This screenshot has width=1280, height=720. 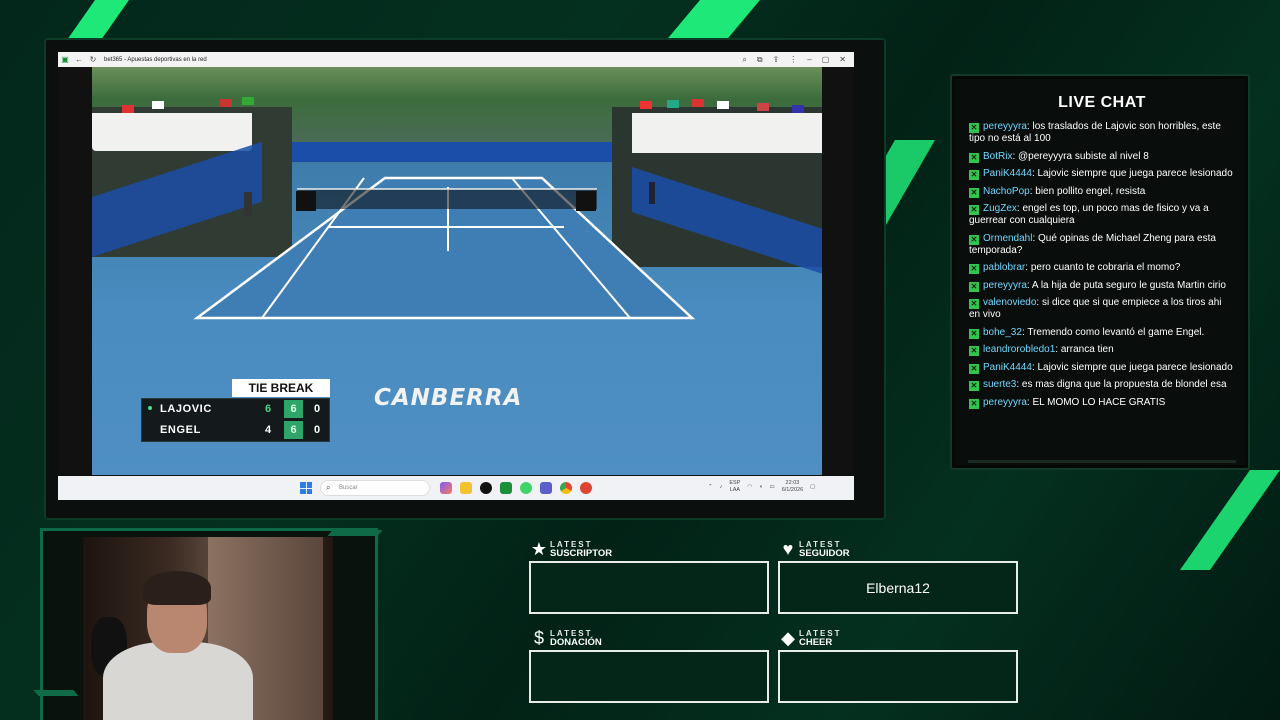 What do you see at coordinates (744, 60) in the screenshot?
I see `zoom-icon: ⌕` at bounding box center [744, 60].